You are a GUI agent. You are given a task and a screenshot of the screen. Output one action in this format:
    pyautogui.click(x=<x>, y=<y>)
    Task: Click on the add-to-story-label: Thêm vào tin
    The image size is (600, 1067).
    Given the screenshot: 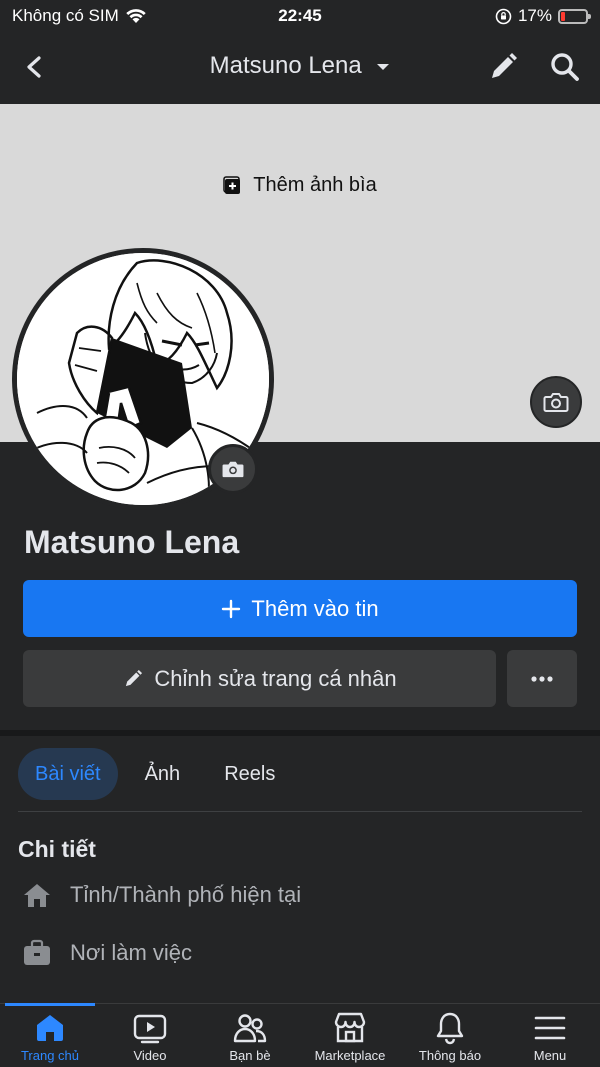 What is the action you would take?
    pyautogui.click(x=315, y=608)
    